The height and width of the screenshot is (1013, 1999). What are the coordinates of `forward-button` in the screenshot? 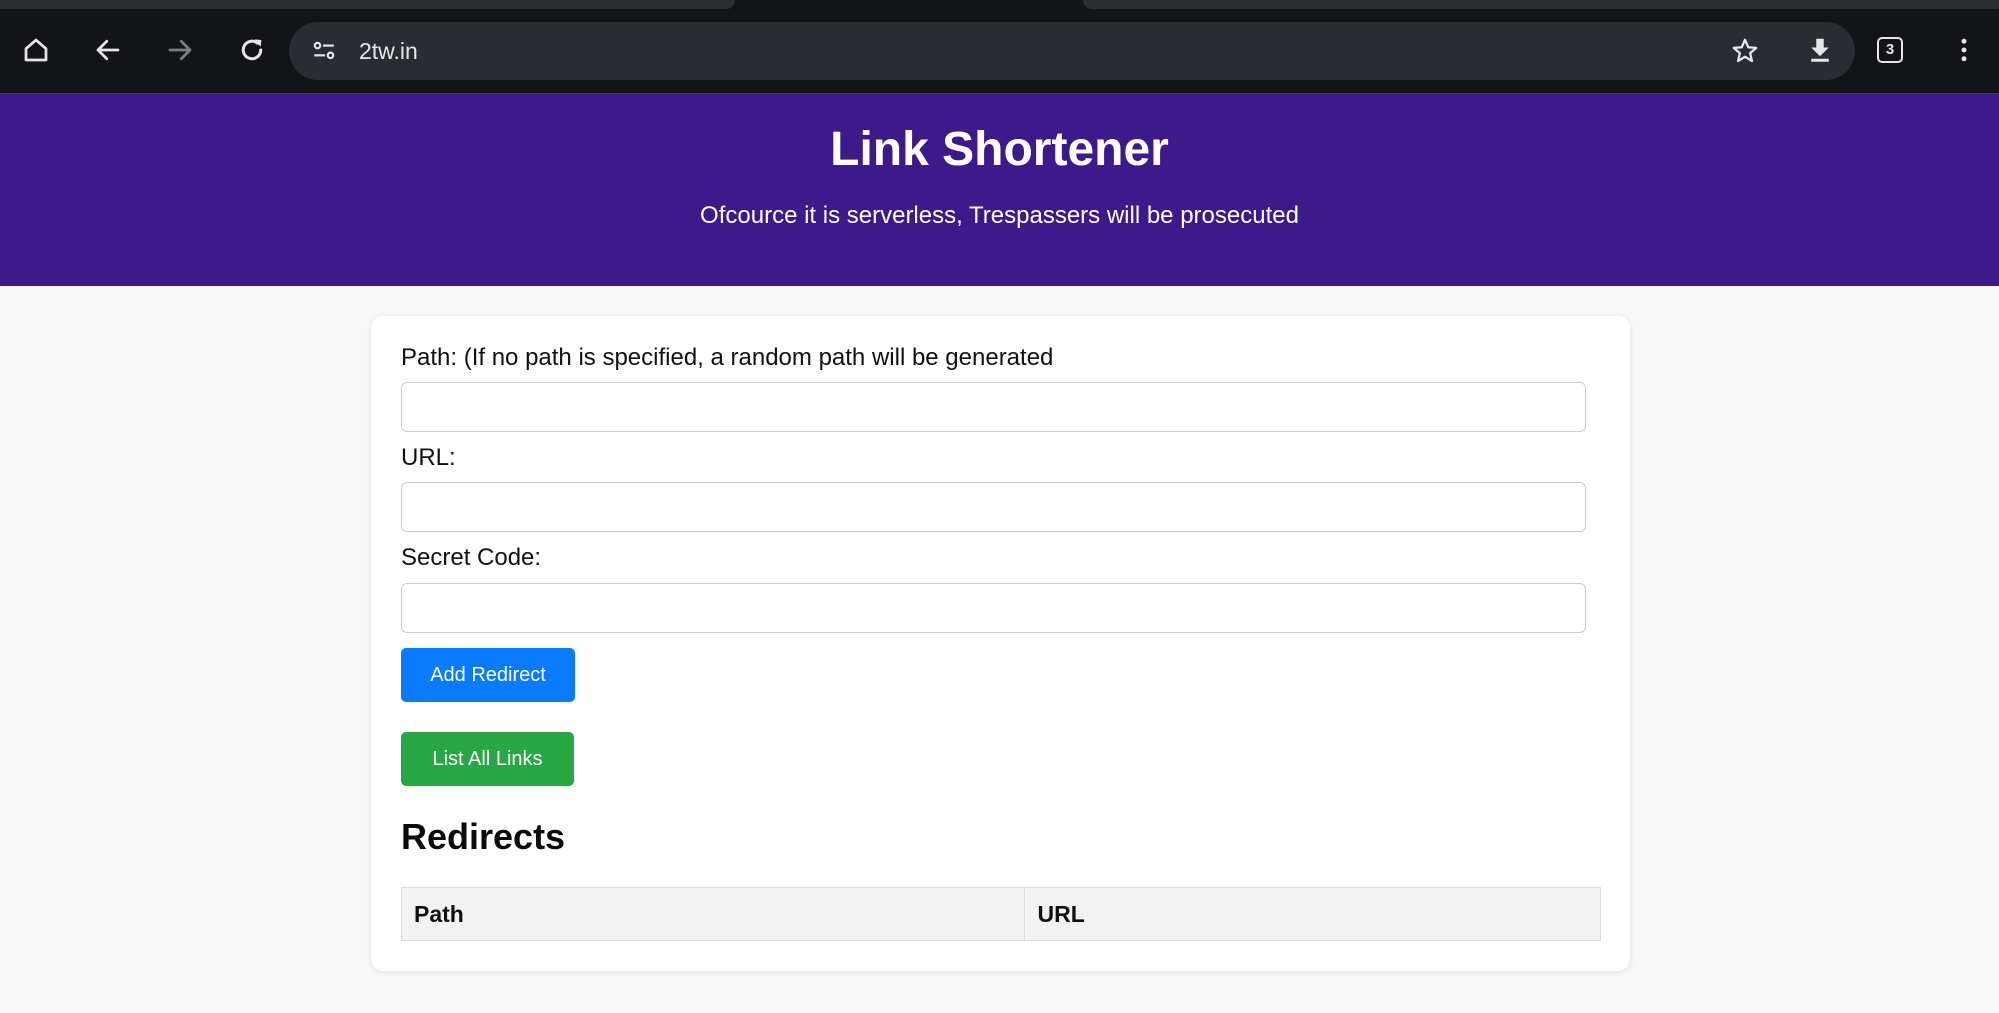 It's located at (180, 50).